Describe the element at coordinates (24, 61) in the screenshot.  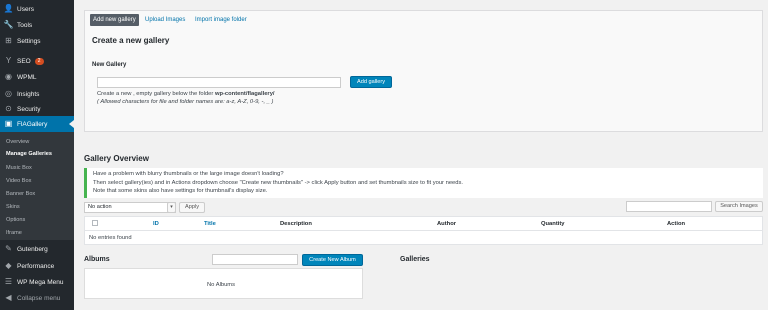
I see `sidebar-item-label: SEO` at that location.